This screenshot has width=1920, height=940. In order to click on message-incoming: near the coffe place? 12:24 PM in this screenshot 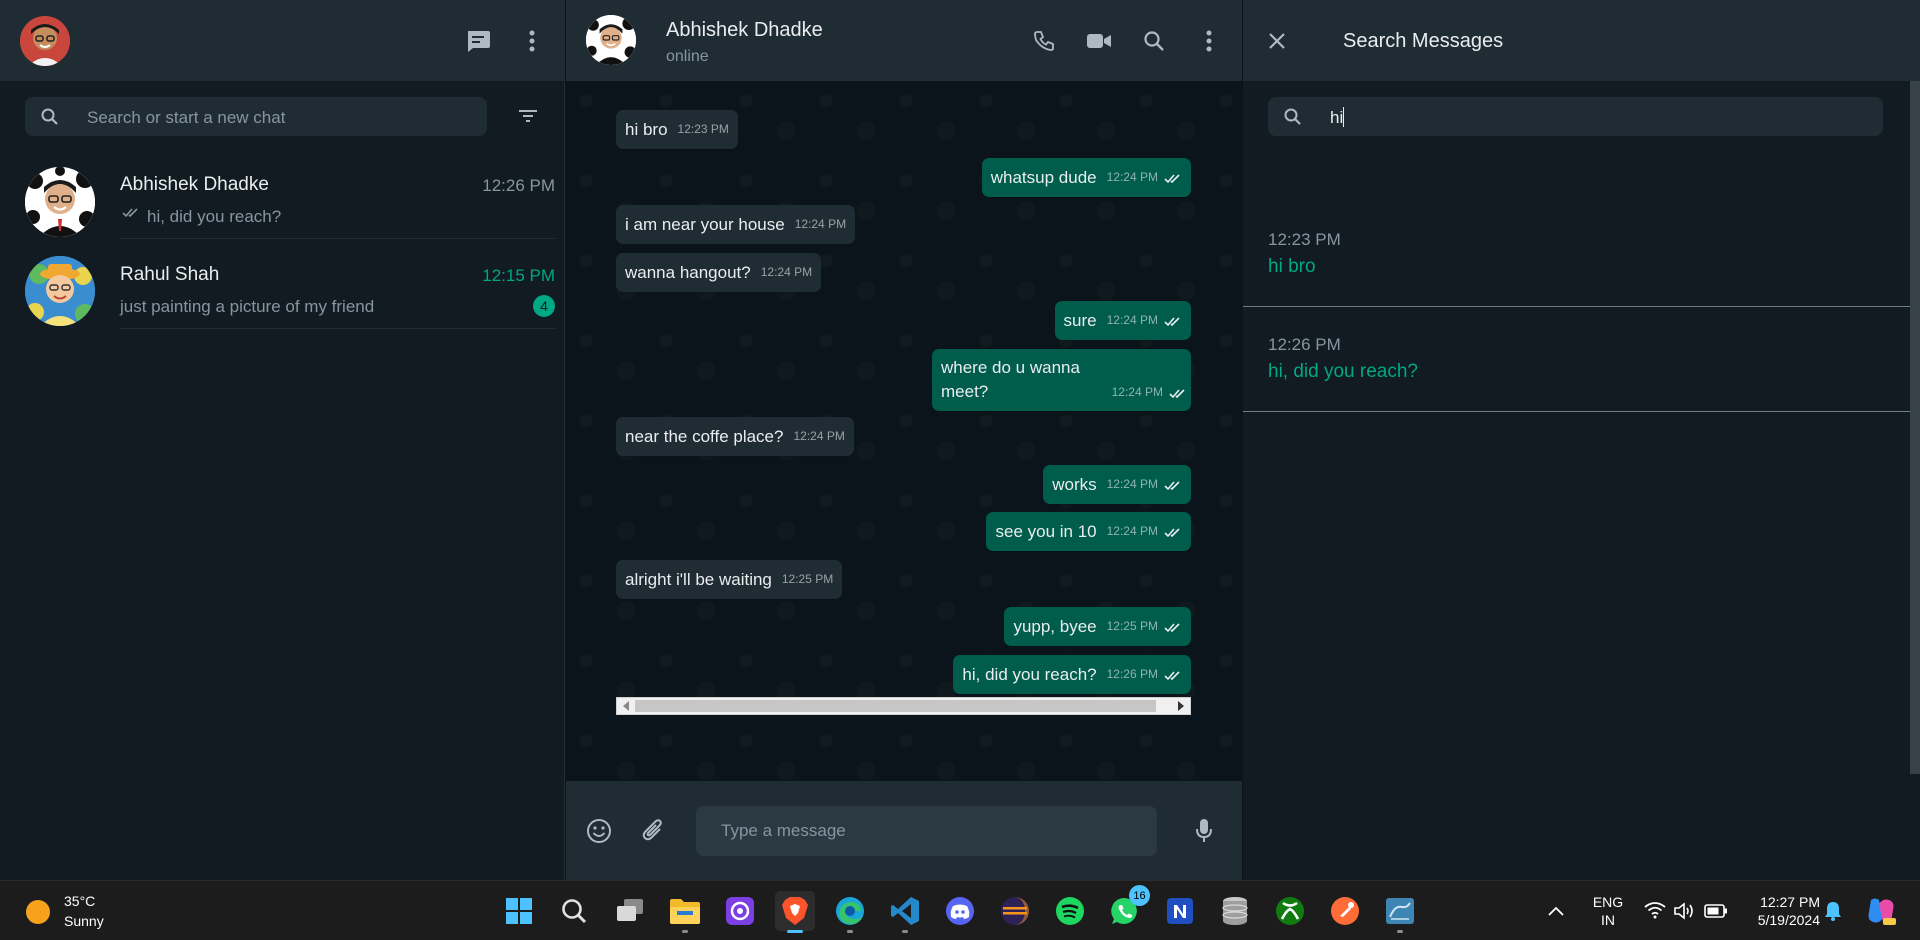, I will do `click(735, 436)`.